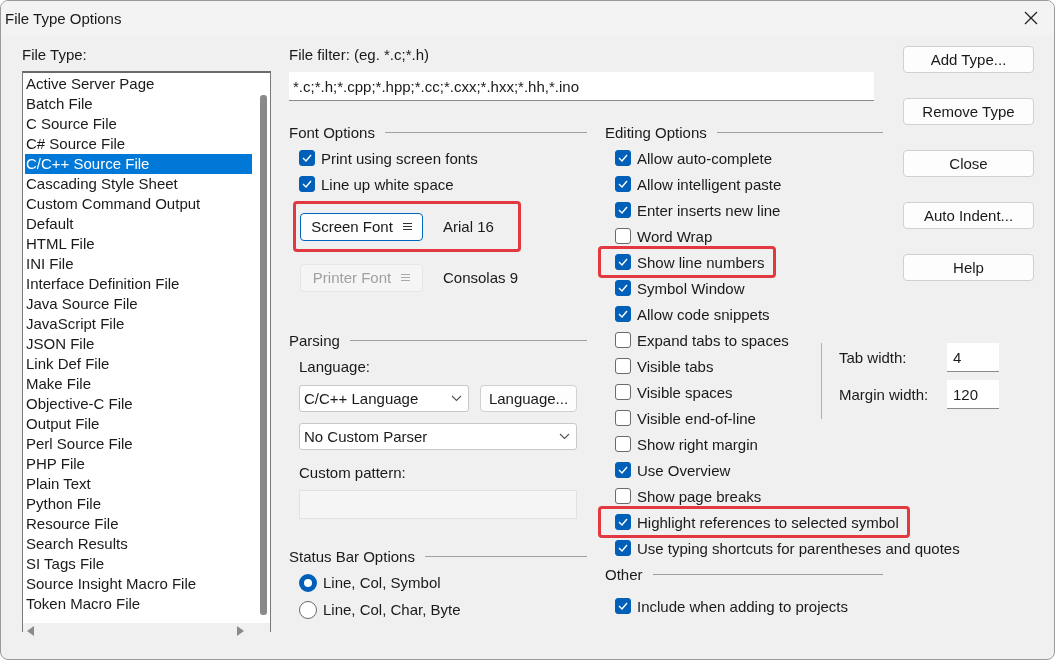 The height and width of the screenshot is (660, 1055). What do you see at coordinates (656, 132) in the screenshot?
I see `group-title: Editing Options` at bounding box center [656, 132].